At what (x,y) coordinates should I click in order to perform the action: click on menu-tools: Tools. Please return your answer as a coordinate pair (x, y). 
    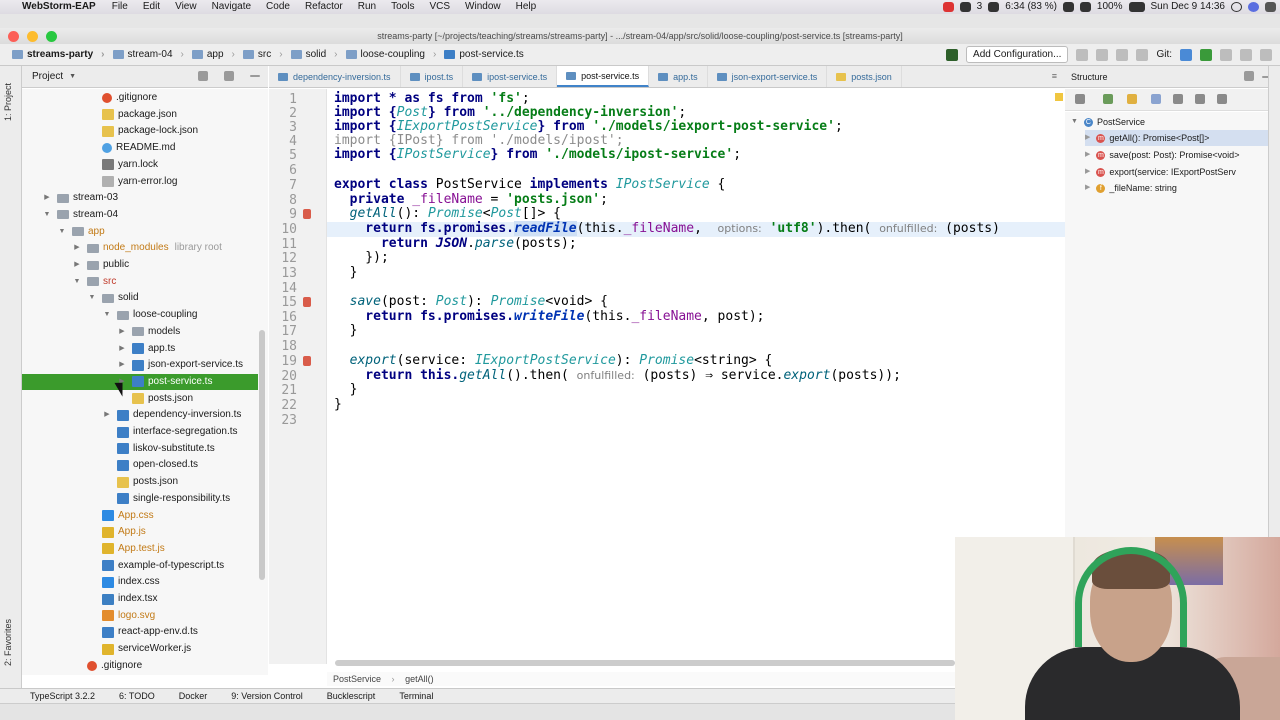
    Looking at the image, I should click on (402, 7).